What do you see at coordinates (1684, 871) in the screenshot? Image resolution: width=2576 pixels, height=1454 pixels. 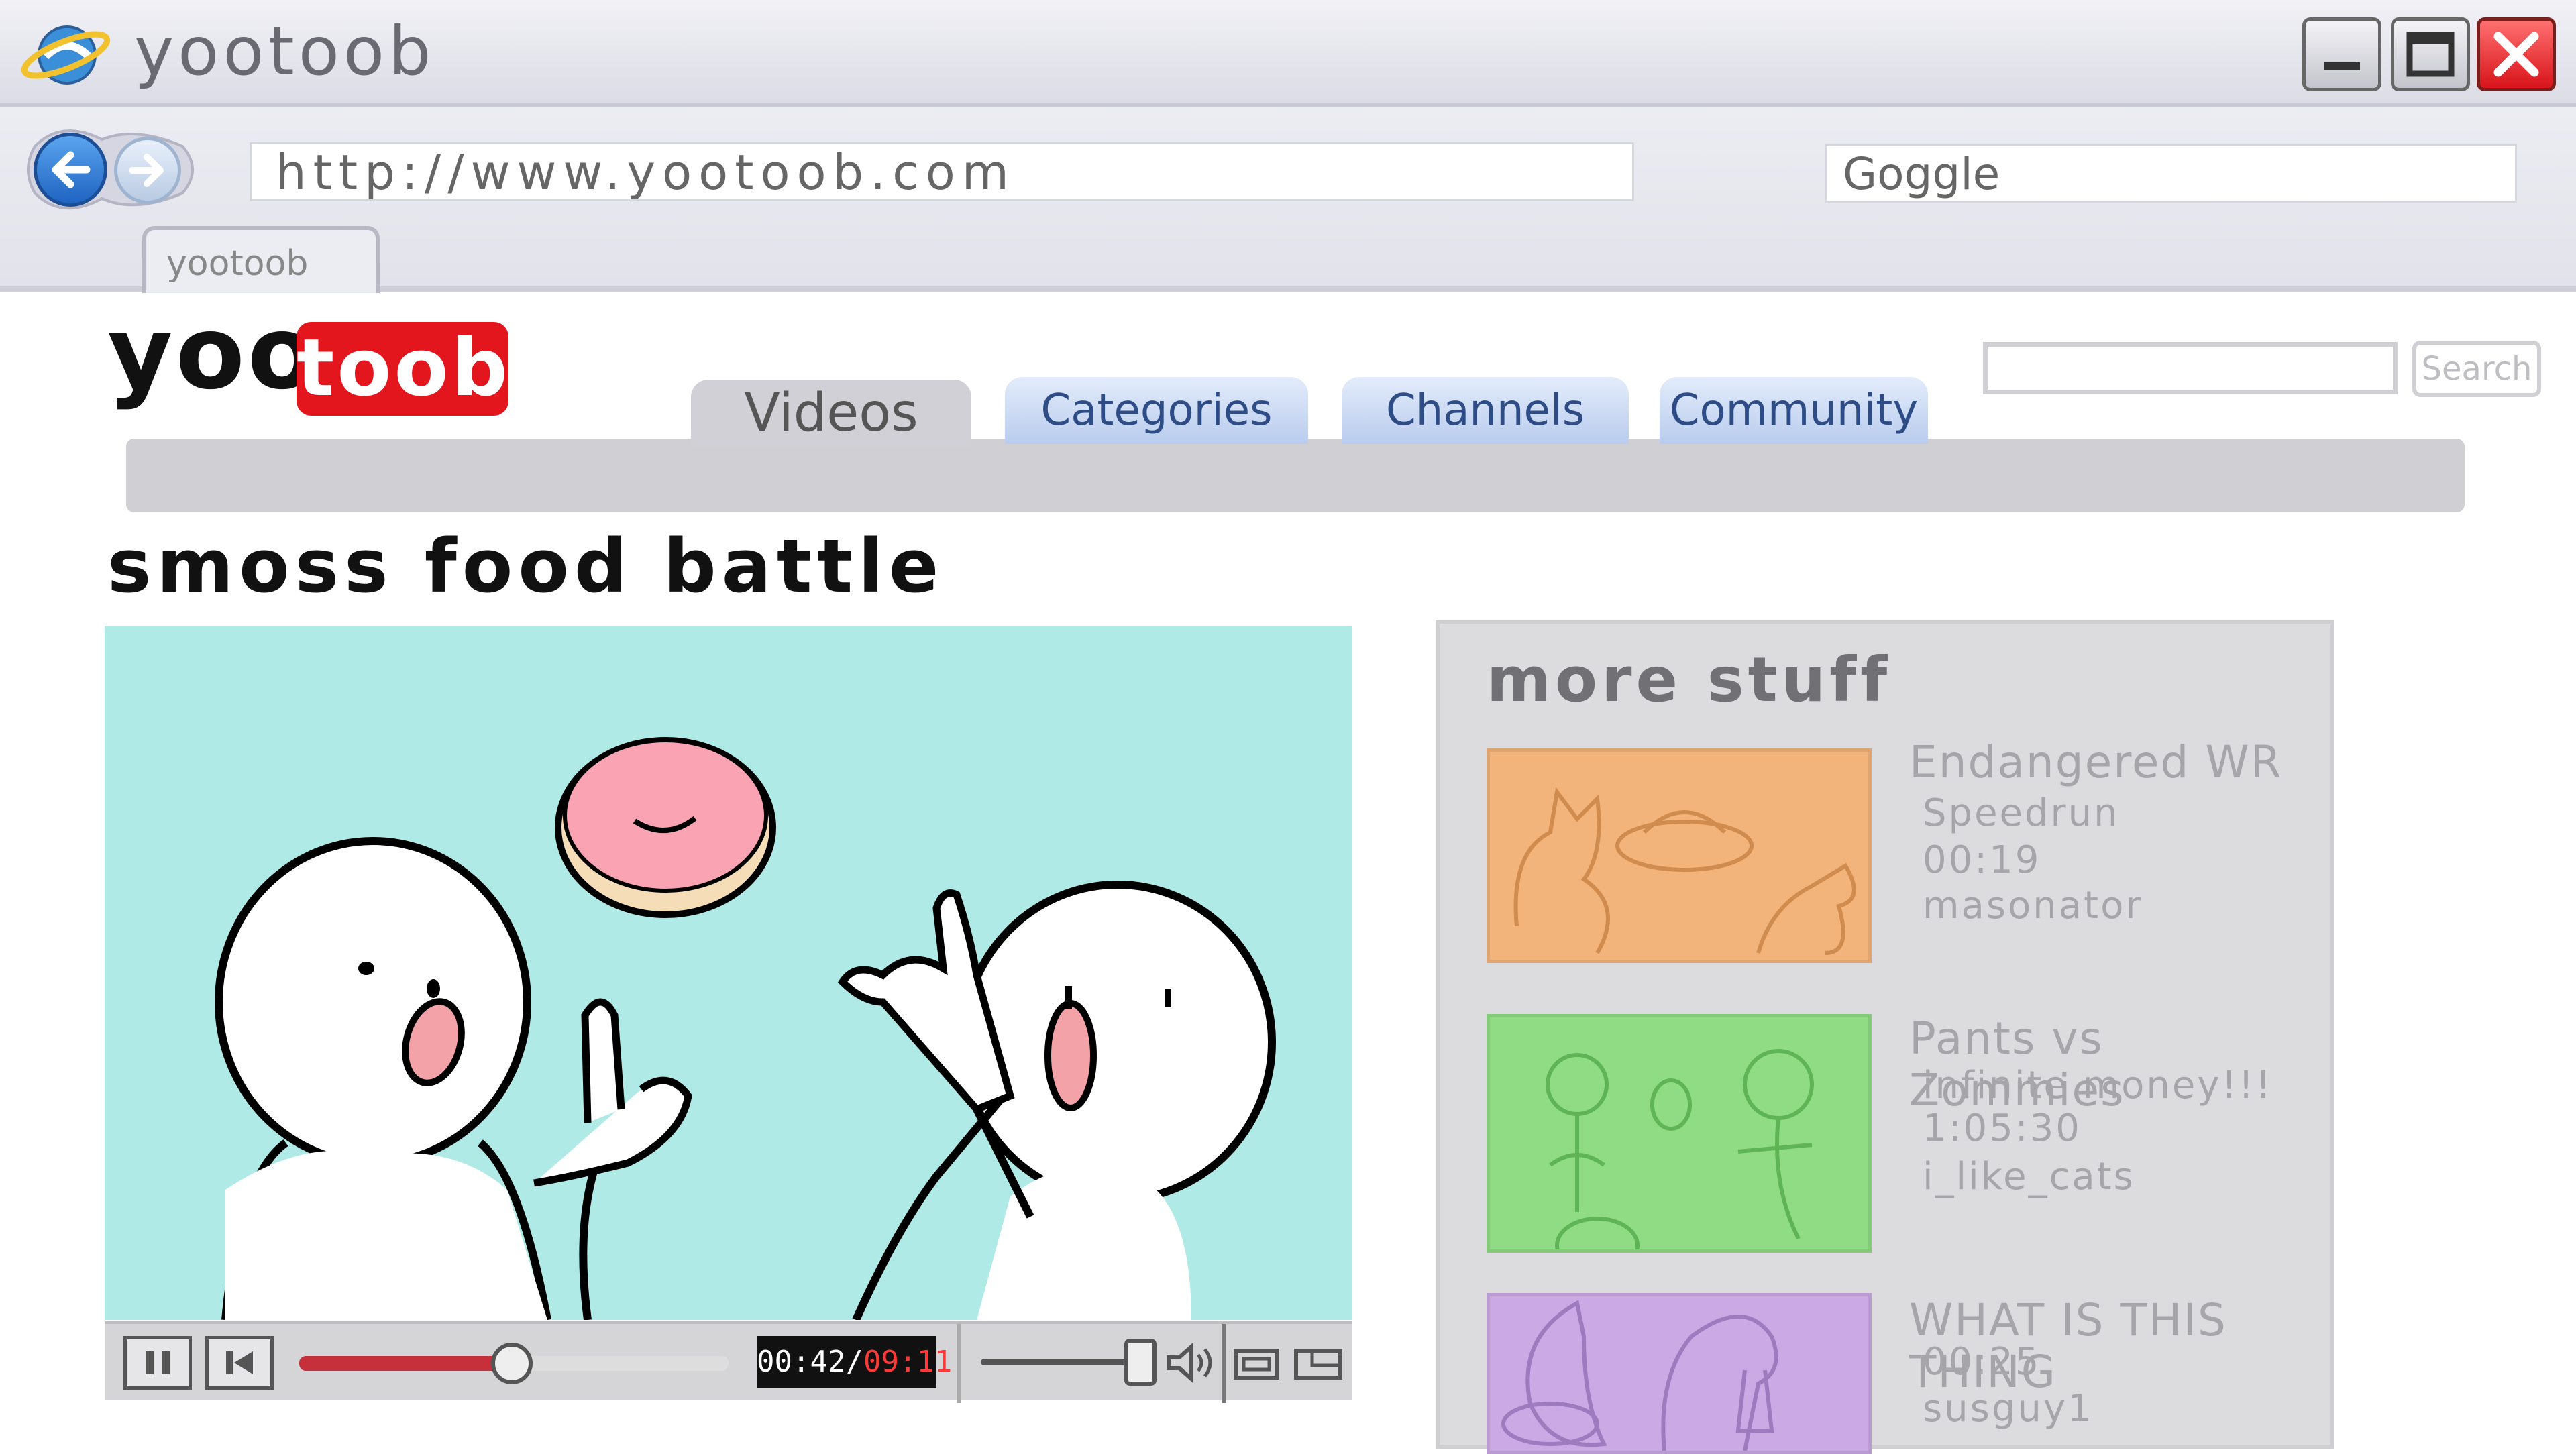 I see `dinosaur-ufo-thumbnail-icon` at bounding box center [1684, 871].